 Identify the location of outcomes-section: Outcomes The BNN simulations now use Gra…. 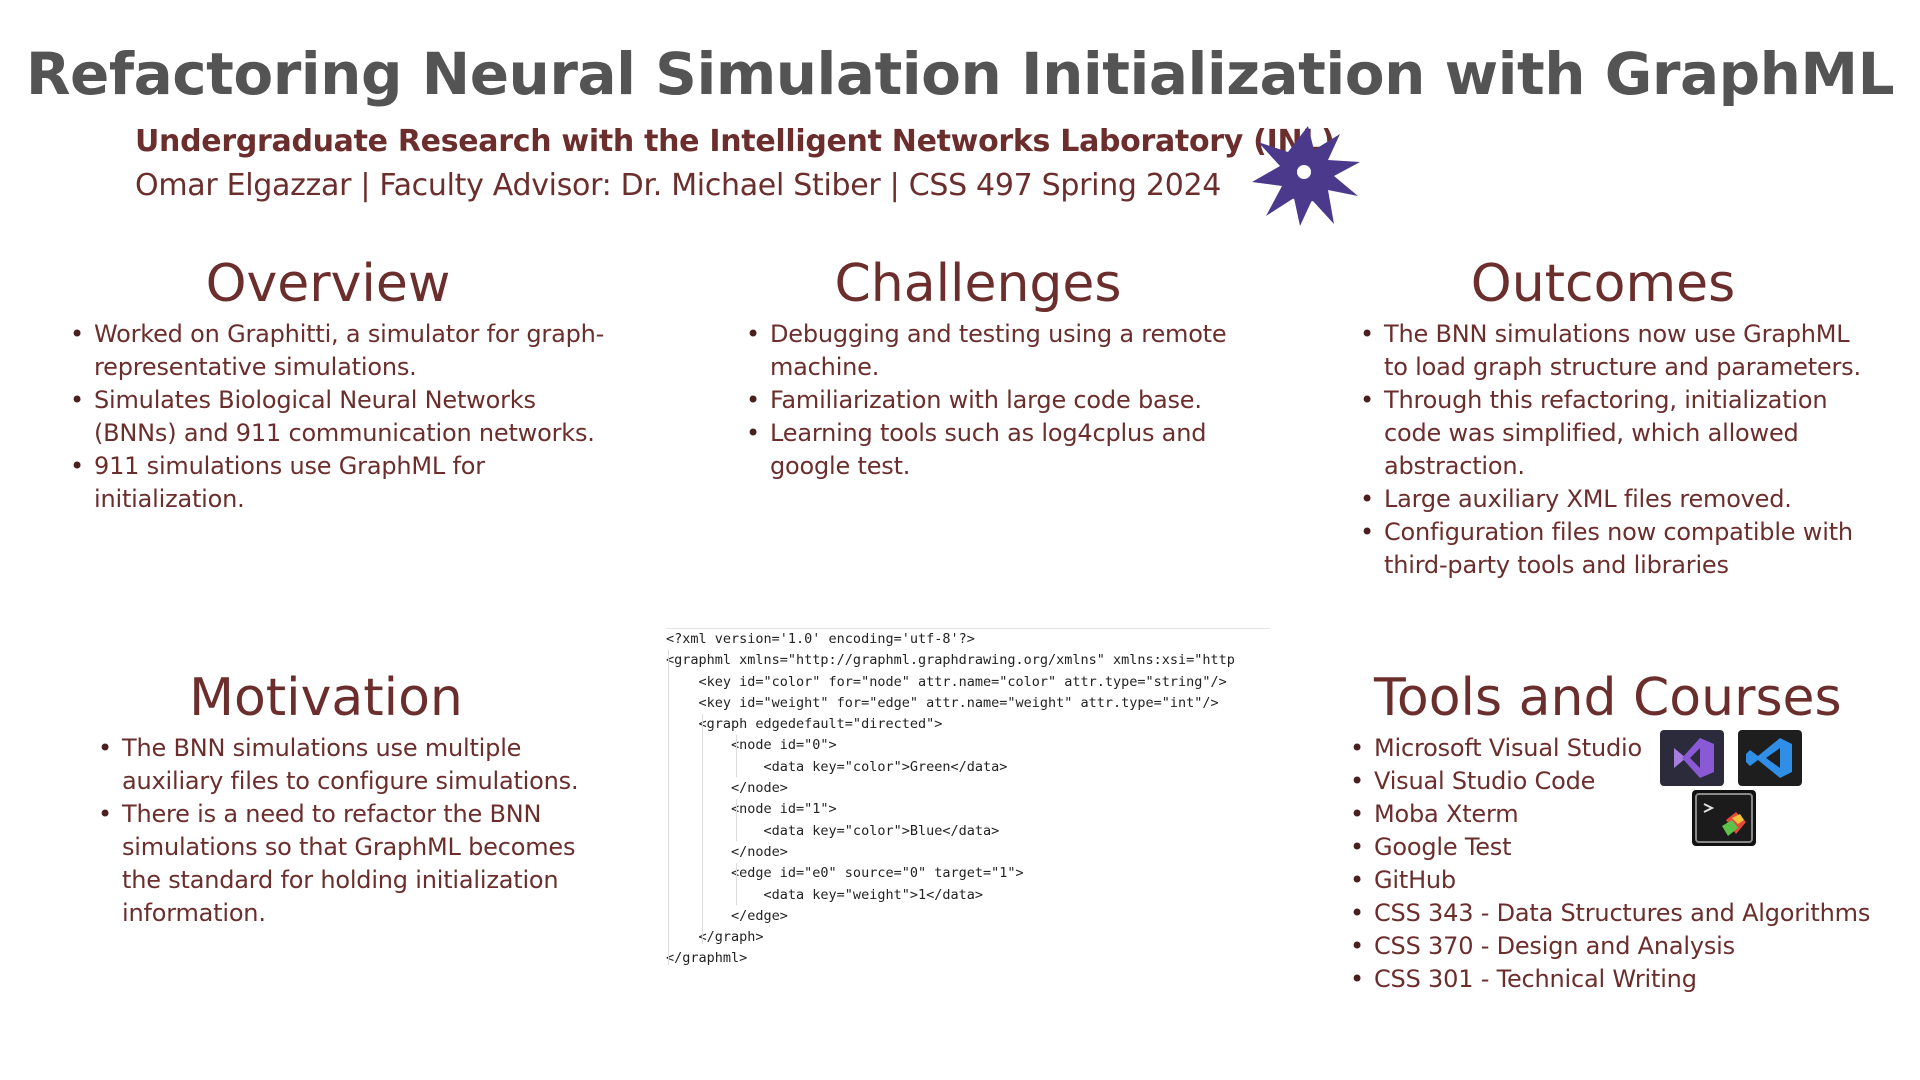
(1613, 418).